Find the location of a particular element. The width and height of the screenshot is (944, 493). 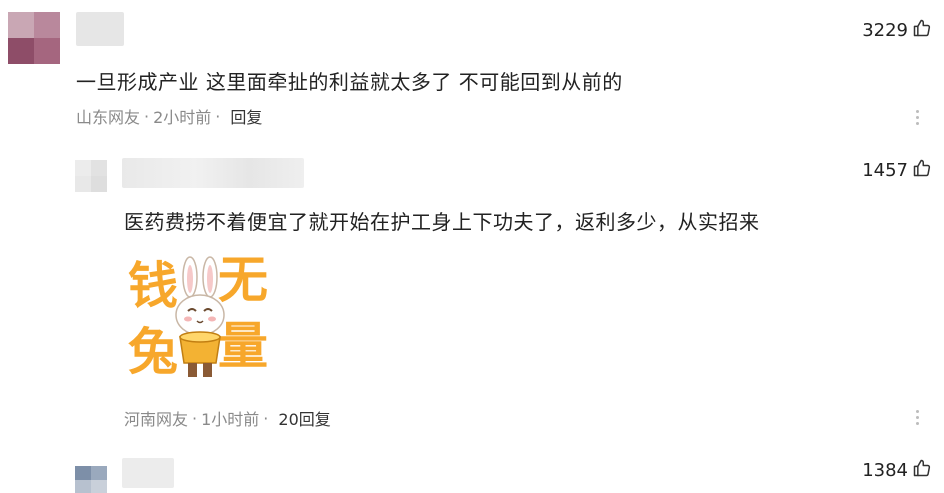

comment-meta: 河南网友 · 1小时前 · 20回复 is located at coordinates (227, 418).